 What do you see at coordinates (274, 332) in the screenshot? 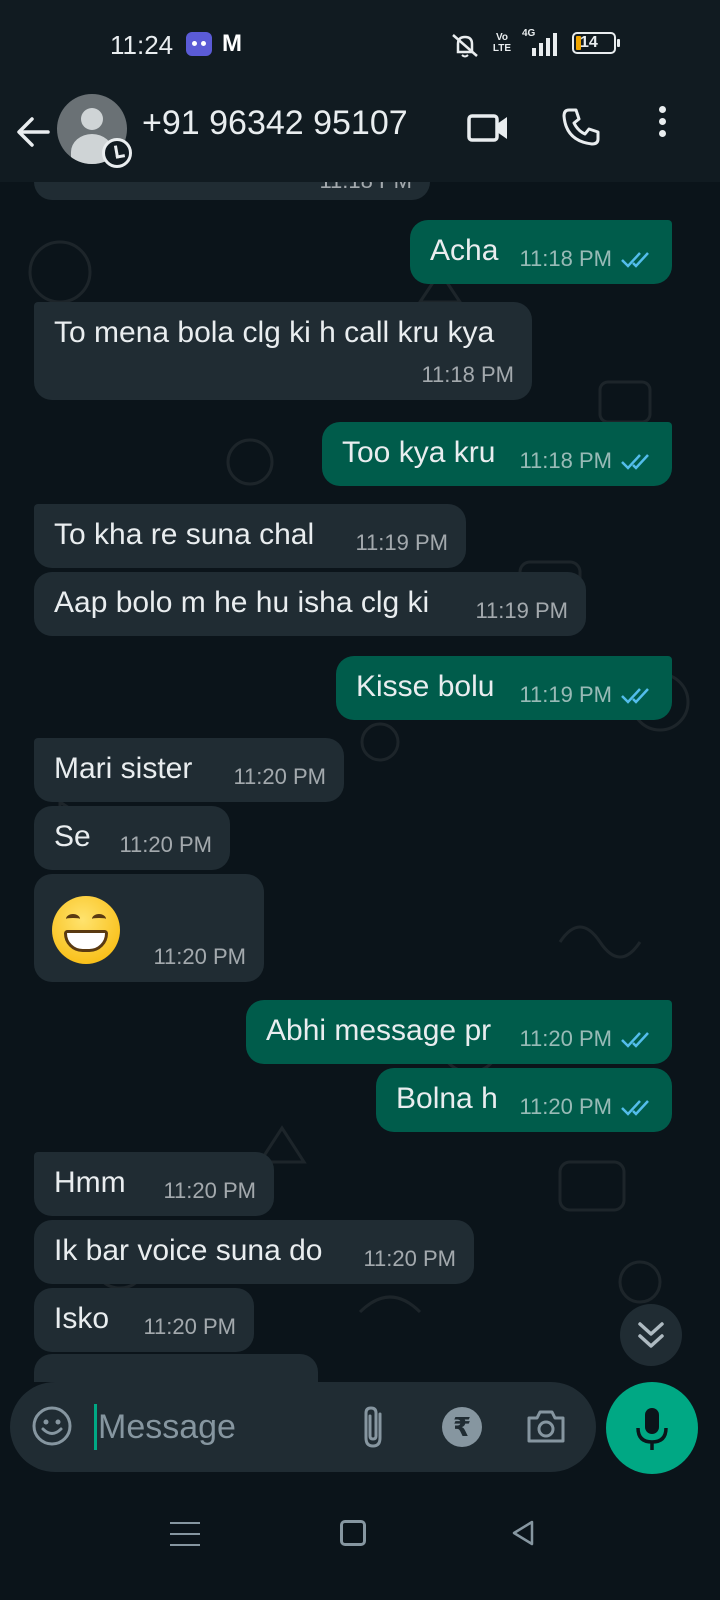
I see `message-text: To mena bola clg ki h call kru kya` at bounding box center [274, 332].